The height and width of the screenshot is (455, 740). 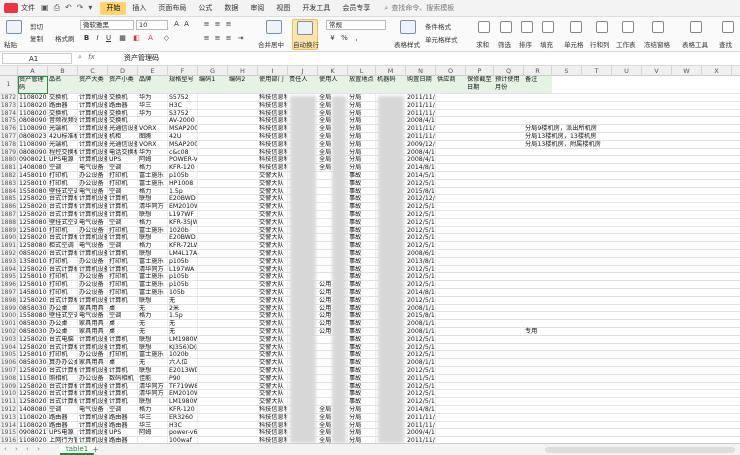 What do you see at coordinates (153, 331) in the screenshot?
I see `cell-brand: 无` at bounding box center [153, 331].